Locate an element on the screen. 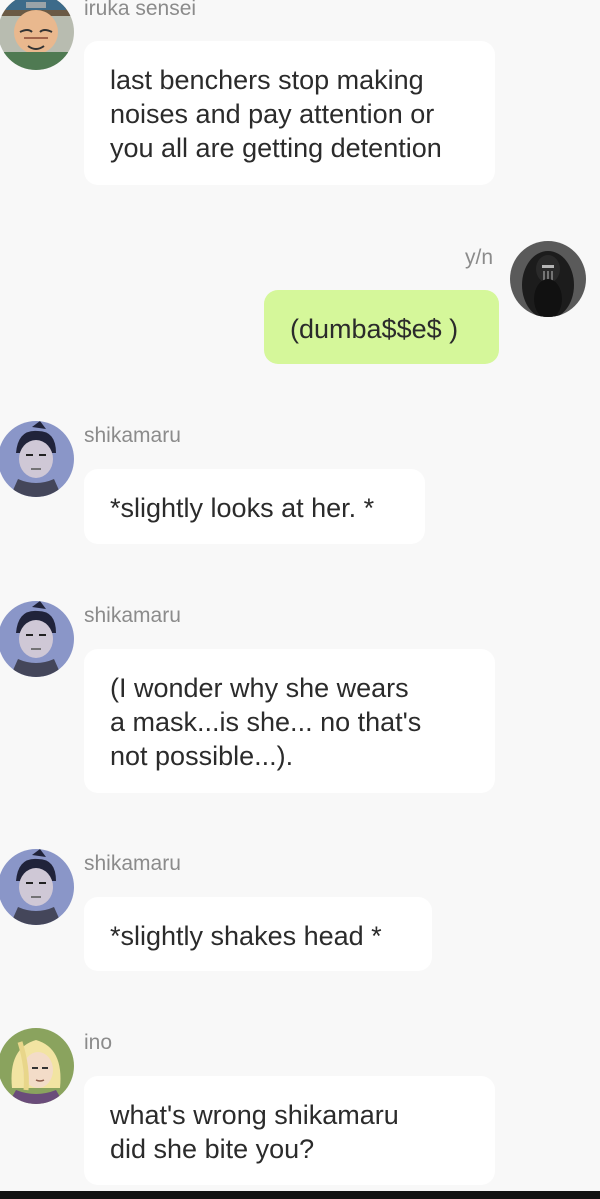 The width and height of the screenshot is (600, 1199). ino-avatar is located at coordinates (37, 1066).